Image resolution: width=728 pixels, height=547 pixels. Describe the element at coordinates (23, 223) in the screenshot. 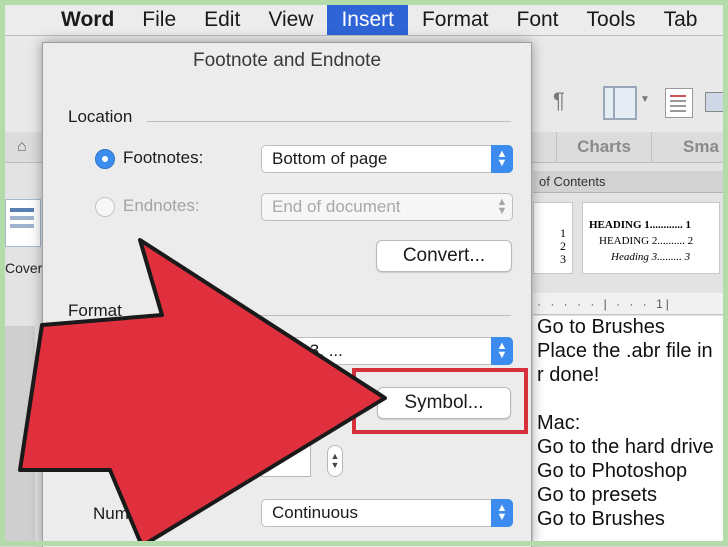

I see `cover-page-icon` at that location.